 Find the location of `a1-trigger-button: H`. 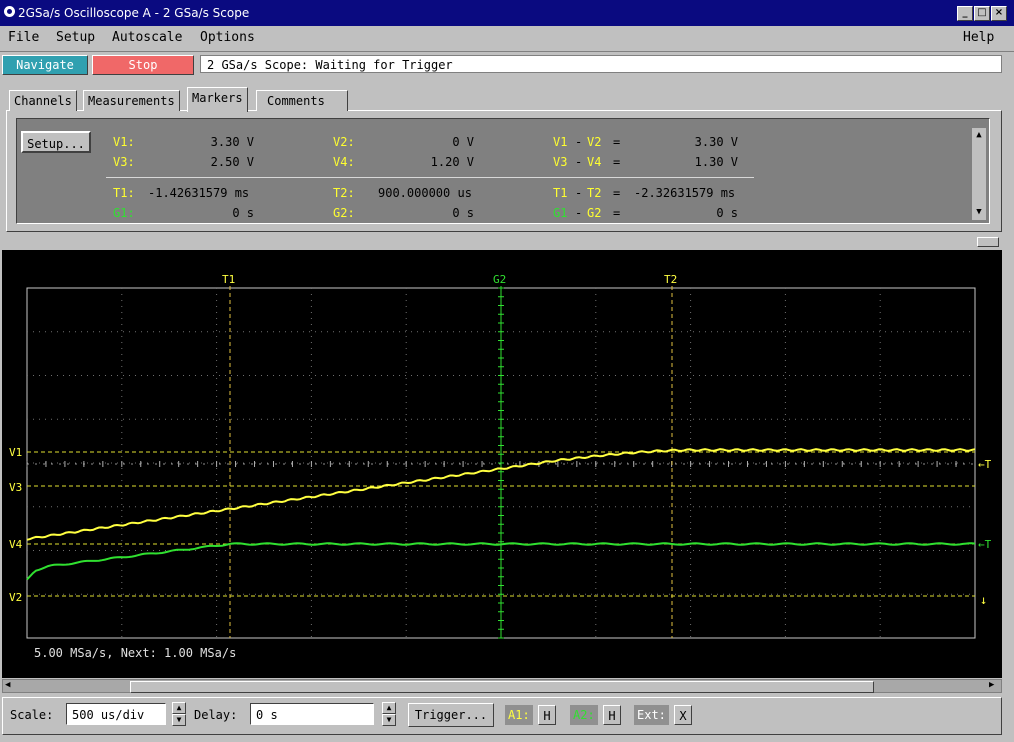

a1-trigger-button: H is located at coordinates (547, 715).